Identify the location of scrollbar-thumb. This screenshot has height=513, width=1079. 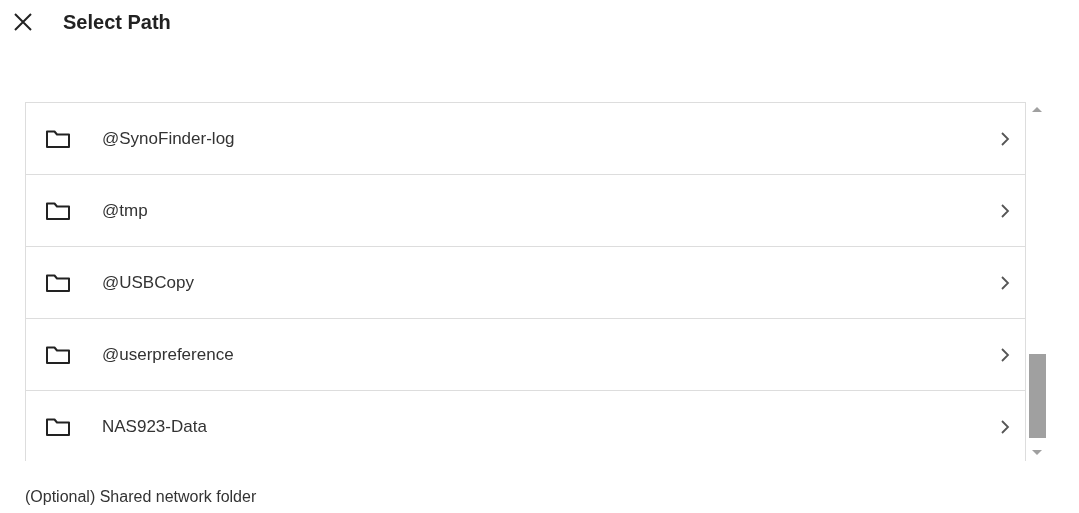
(1037, 396).